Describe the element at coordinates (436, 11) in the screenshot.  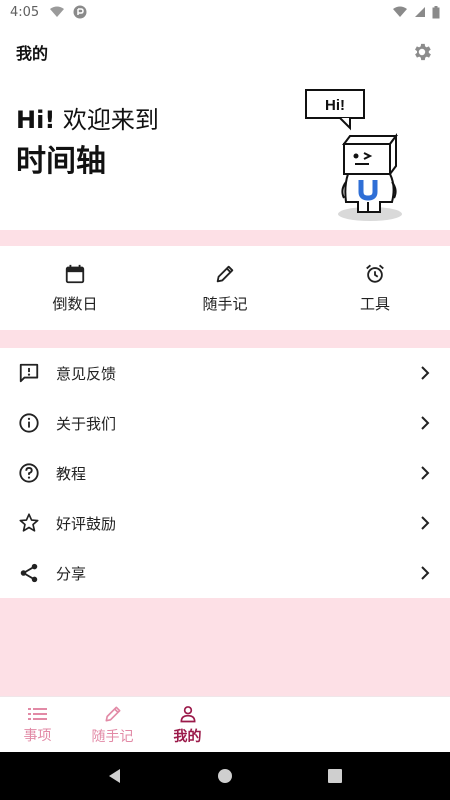
I see `battery-icon` at that location.